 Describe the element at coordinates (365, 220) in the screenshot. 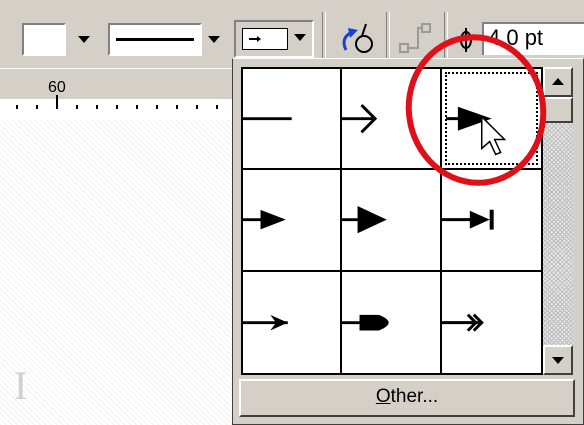

I see `filled-arrow-medium-icon` at that location.